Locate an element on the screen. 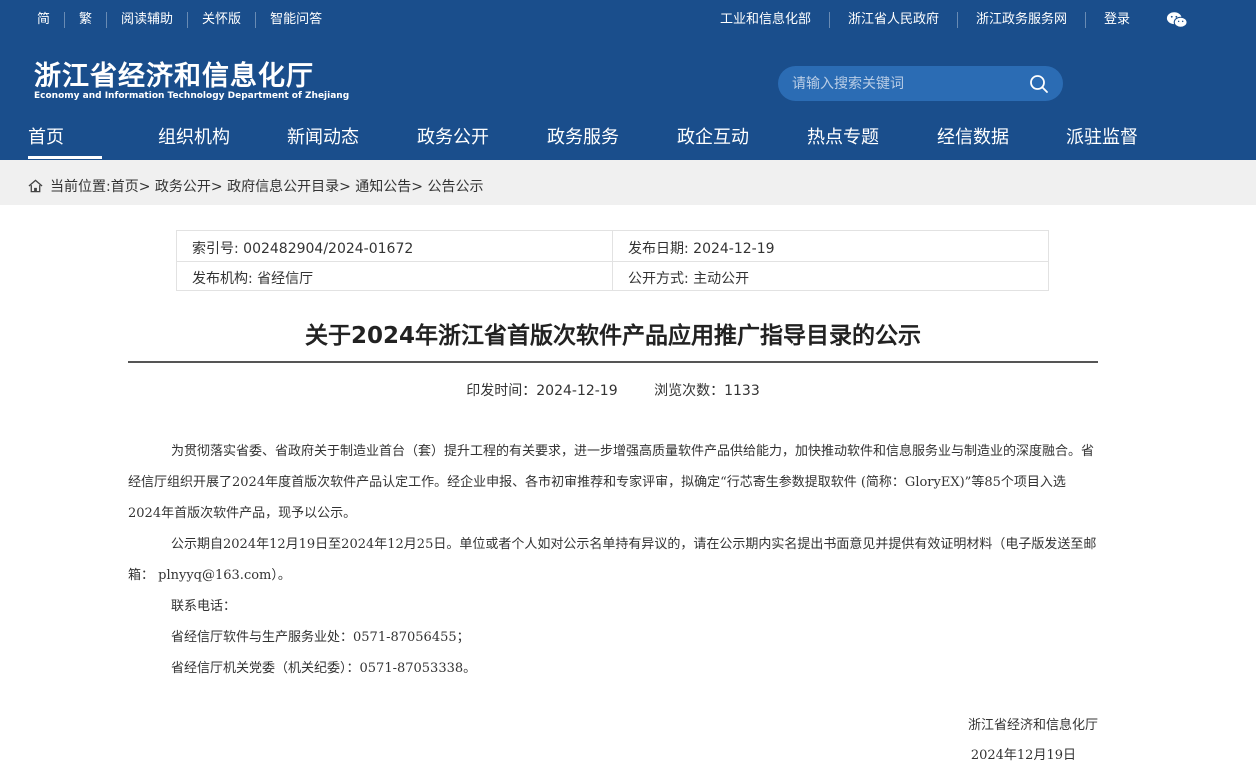 The width and height of the screenshot is (1256, 776). external-links: 工业和信息化部 浙江省人民政府 浙江政务服务网 登录 is located at coordinates (923, 20).